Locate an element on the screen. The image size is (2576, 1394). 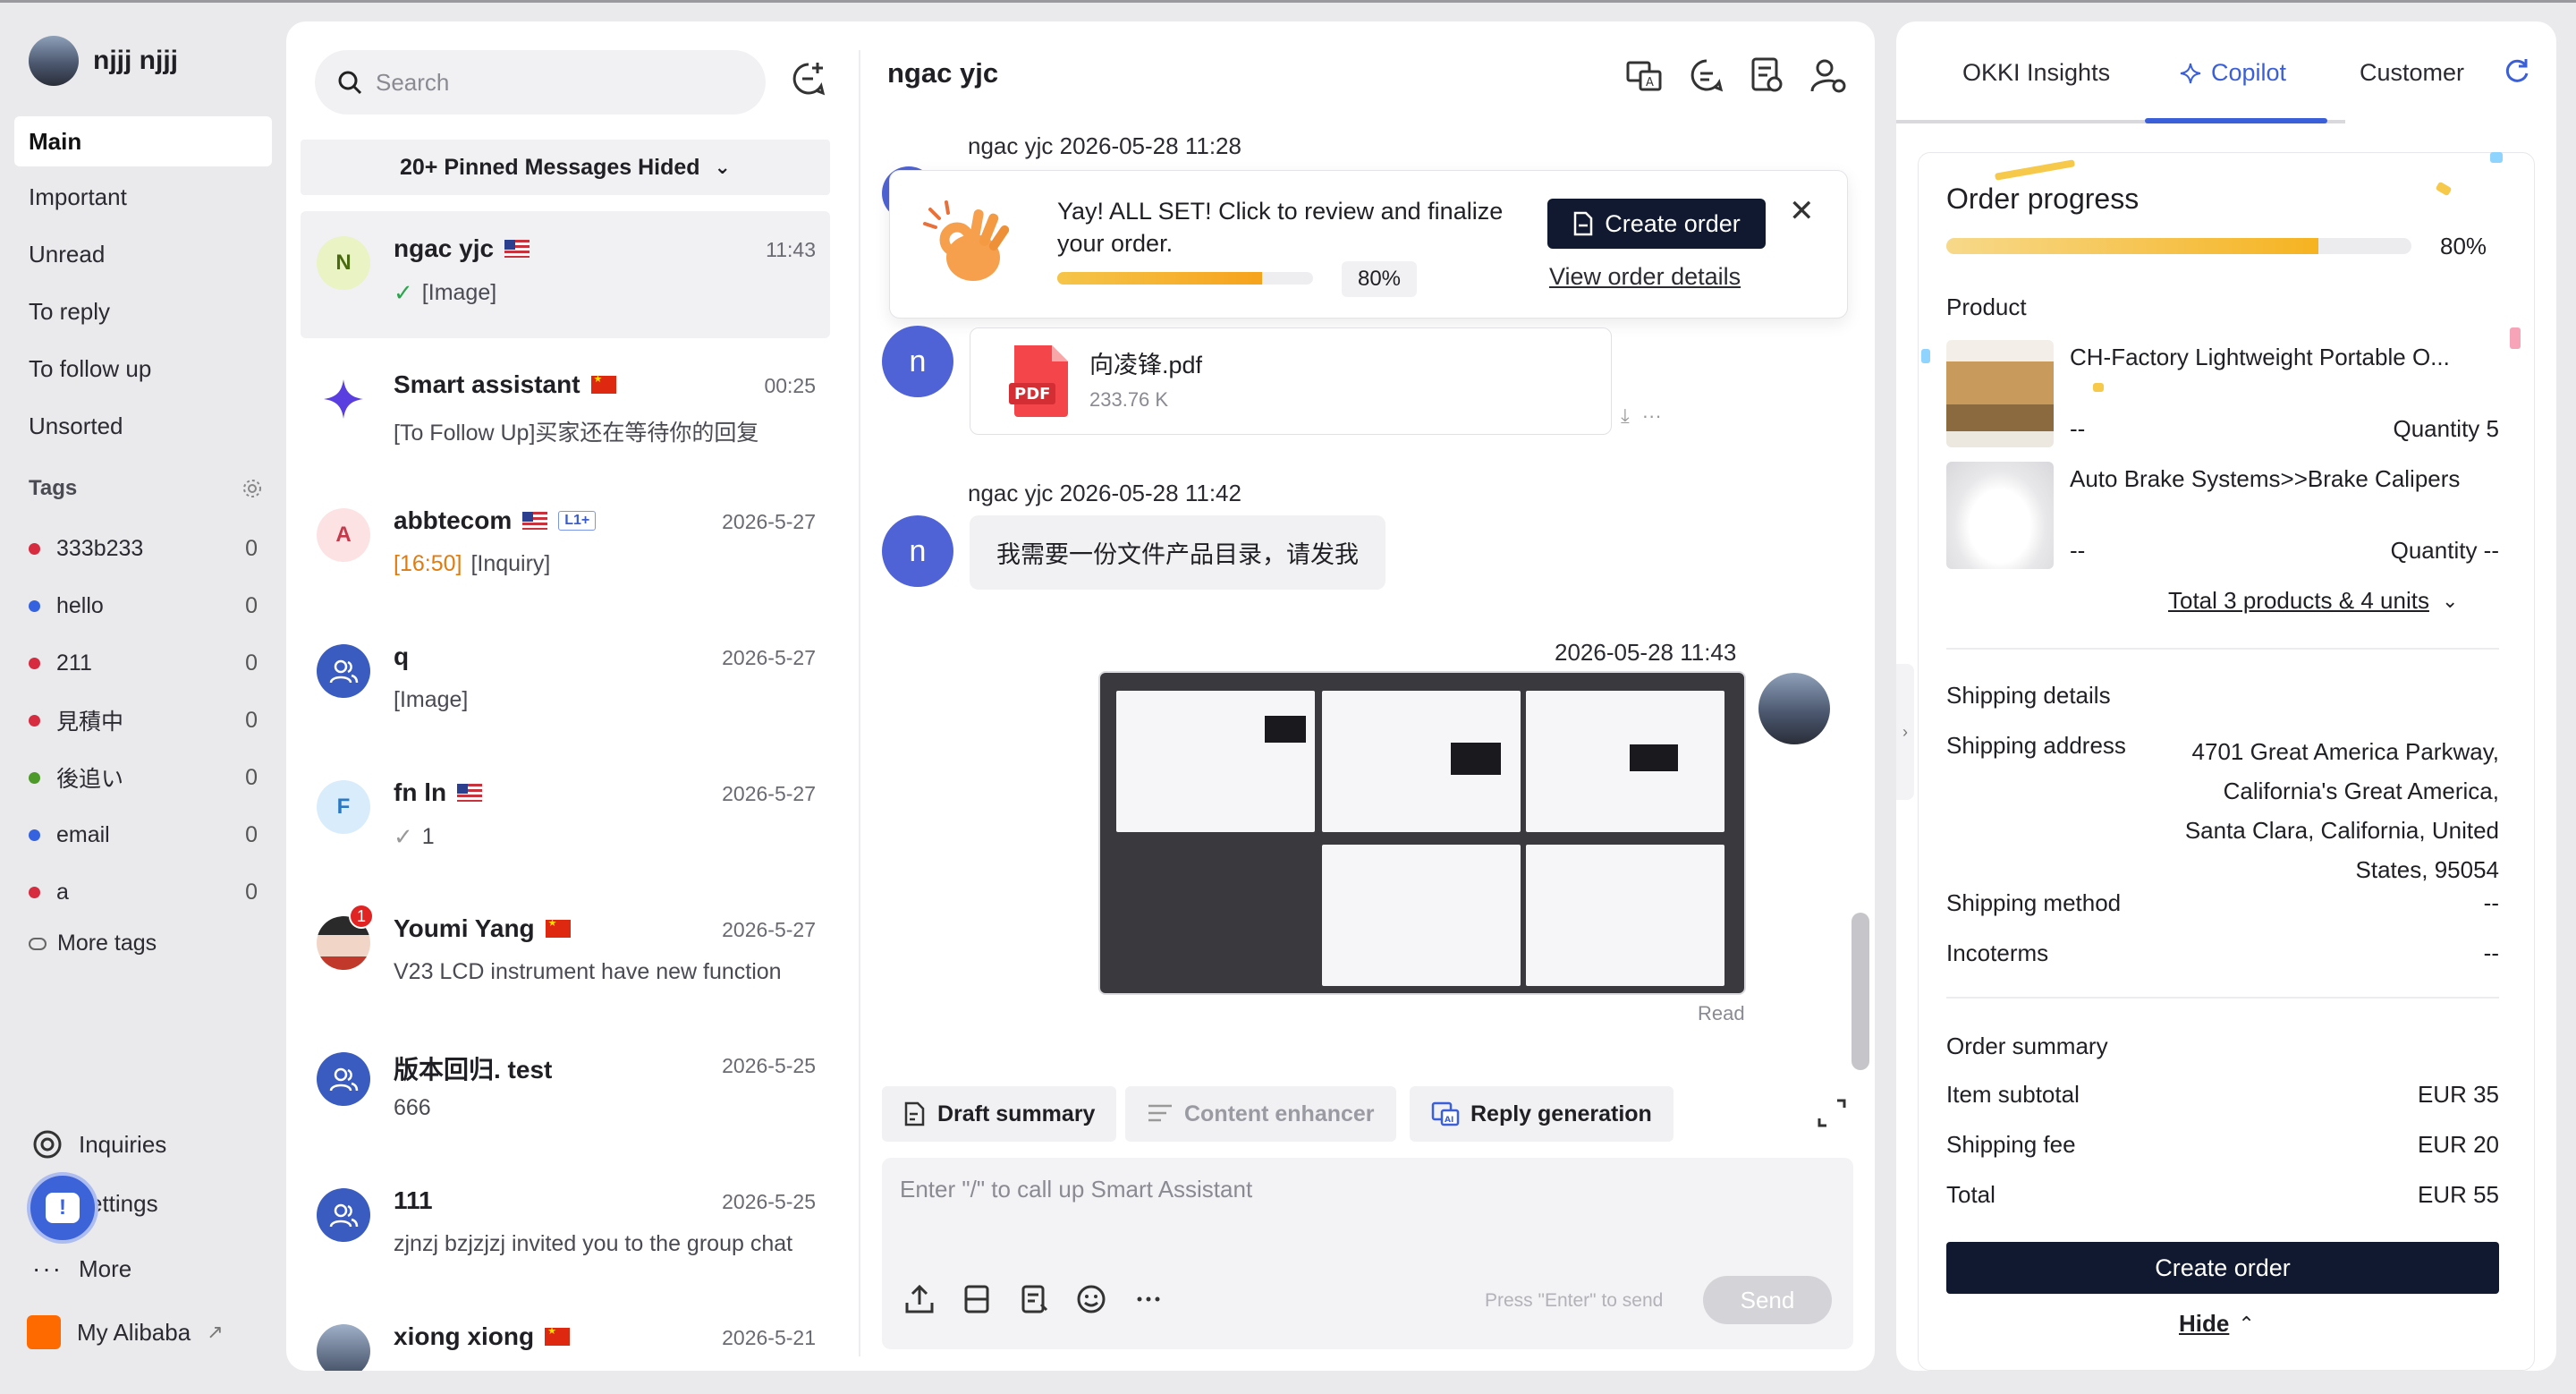
tag-count: 0 is located at coordinates (251, 777).